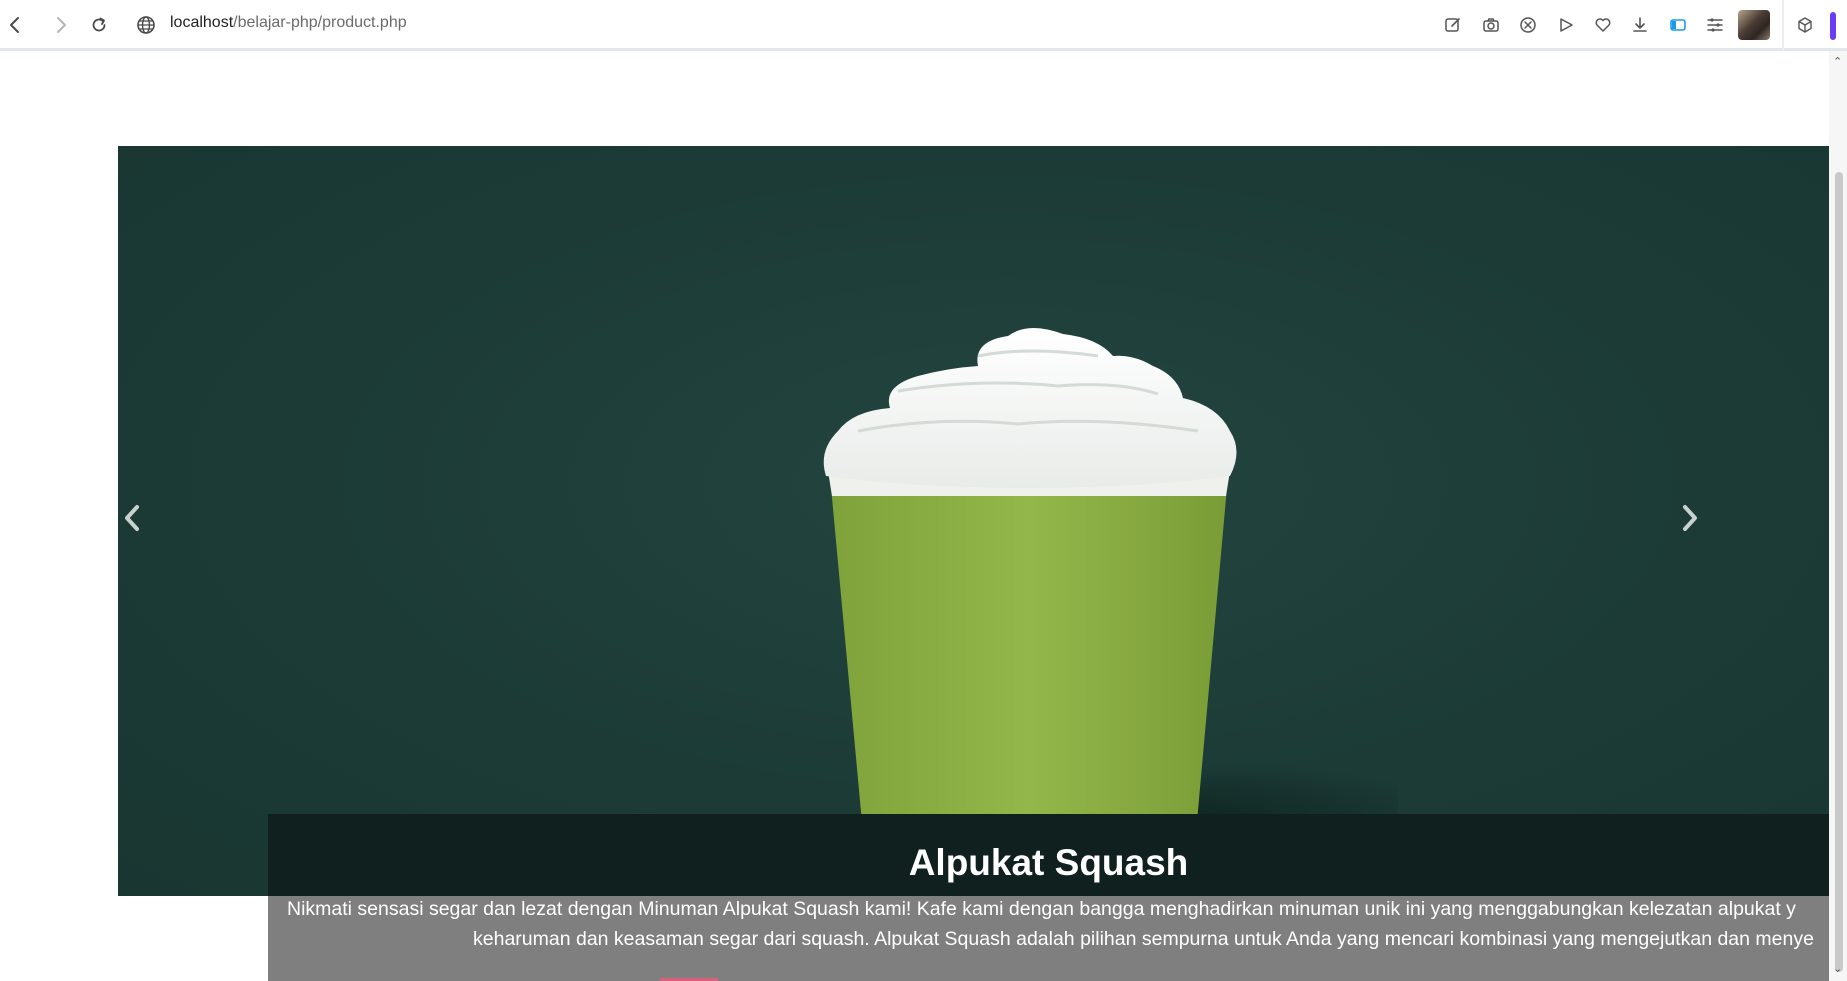  I want to click on profile-avatar, so click(1754, 25).